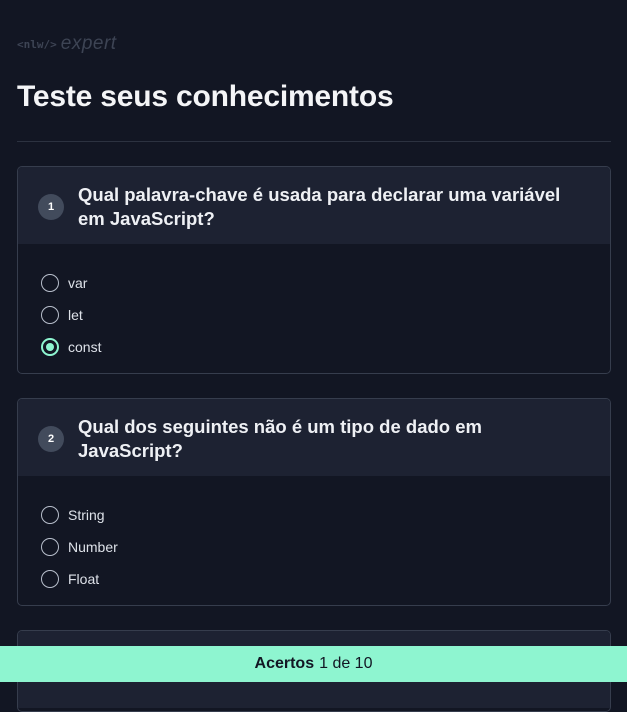 This screenshot has height=712, width=627. I want to click on answer-label: Number, so click(93, 547).